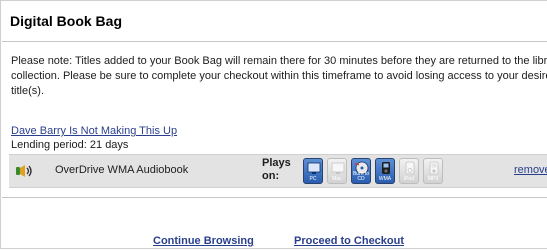 The width and height of the screenshot is (547, 250). Describe the element at coordinates (385, 171) in the screenshot. I see `wma-player-icon: WMA` at that location.